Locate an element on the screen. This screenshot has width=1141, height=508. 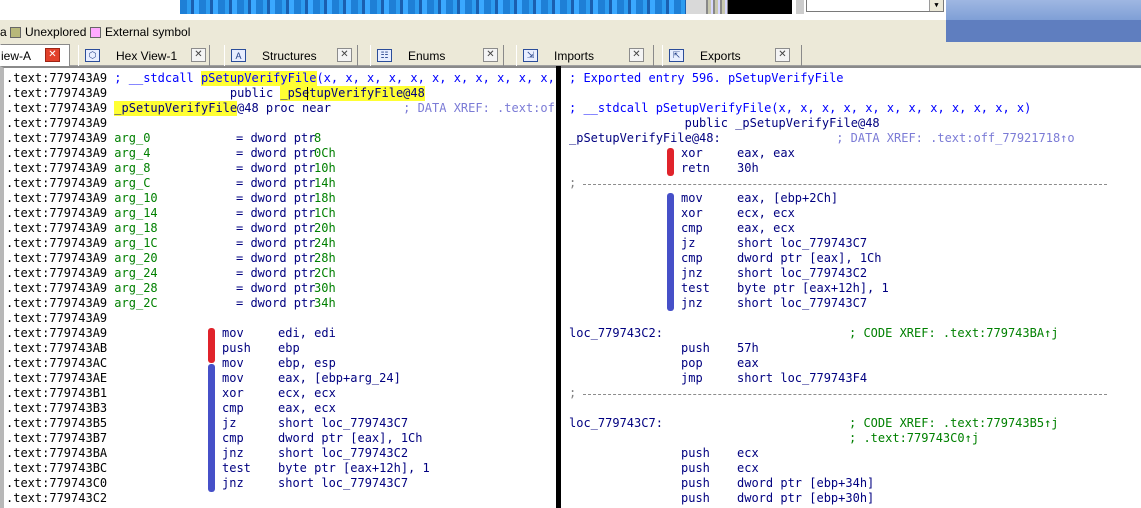
tab-label: Structures is located at coordinates (289, 55).